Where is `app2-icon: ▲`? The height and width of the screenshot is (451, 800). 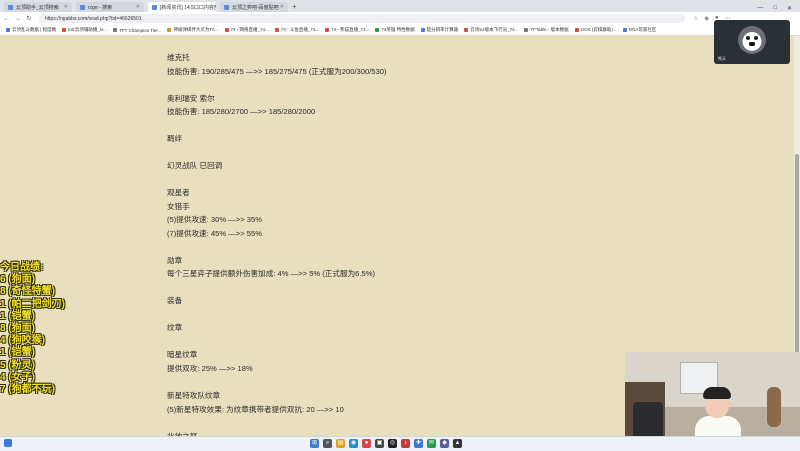
app2-icon: ▲ is located at coordinates (457, 443).